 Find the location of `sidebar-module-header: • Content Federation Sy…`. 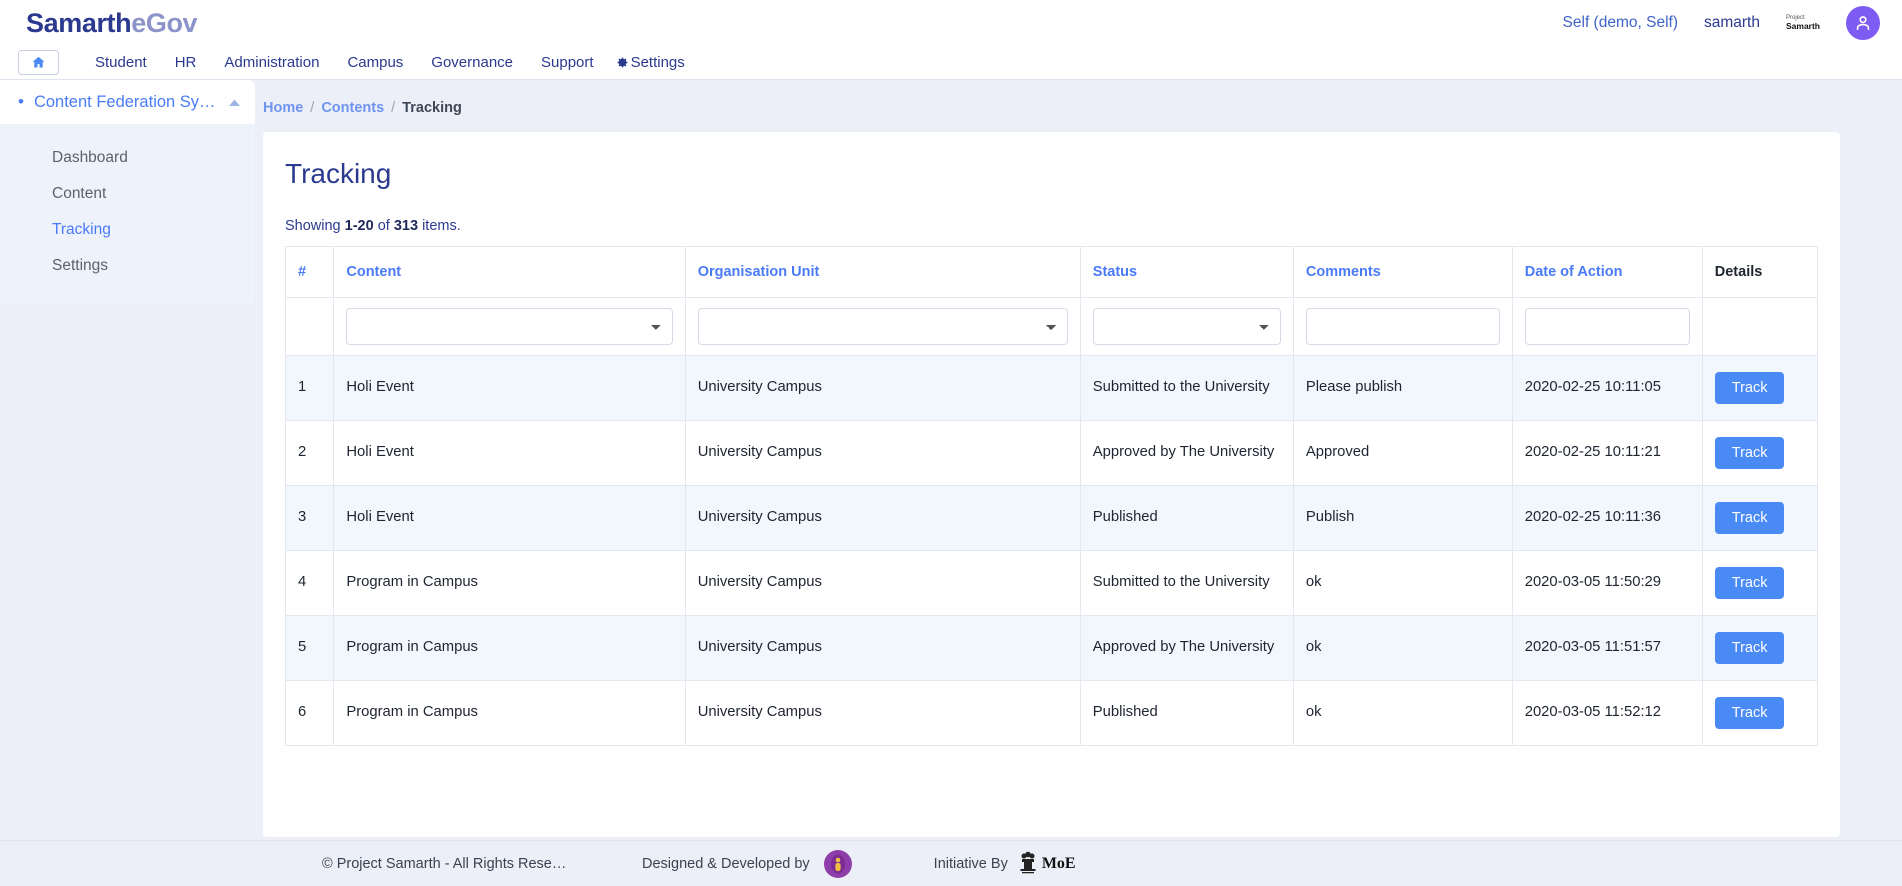

sidebar-module-header: • Content Federation Sy… is located at coordinates (127, 102).